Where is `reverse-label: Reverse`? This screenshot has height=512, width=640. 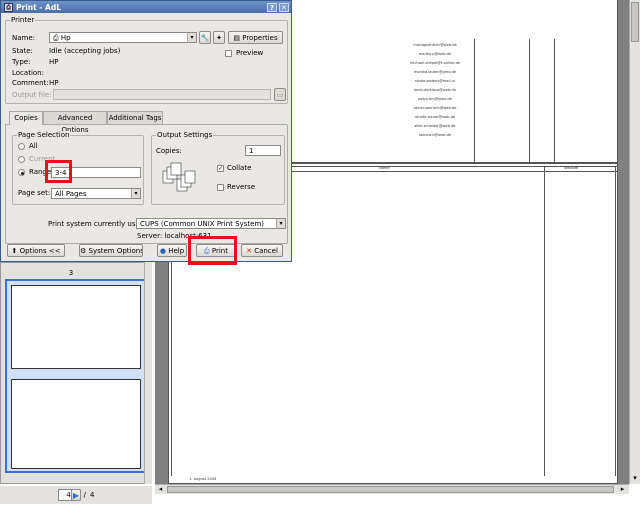 reverse-label: Reverse is located at coordinates (241, 187).